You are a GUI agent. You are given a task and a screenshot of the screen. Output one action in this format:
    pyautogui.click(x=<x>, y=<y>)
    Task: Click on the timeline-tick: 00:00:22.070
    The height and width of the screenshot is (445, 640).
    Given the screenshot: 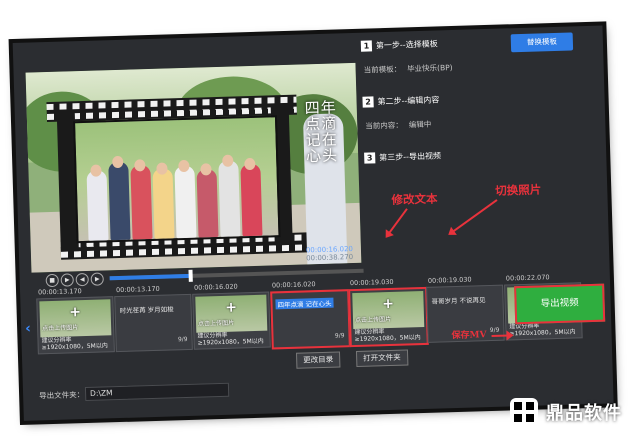 What is the action you would take?
    pyautogui.click(x=527, y=278)
    